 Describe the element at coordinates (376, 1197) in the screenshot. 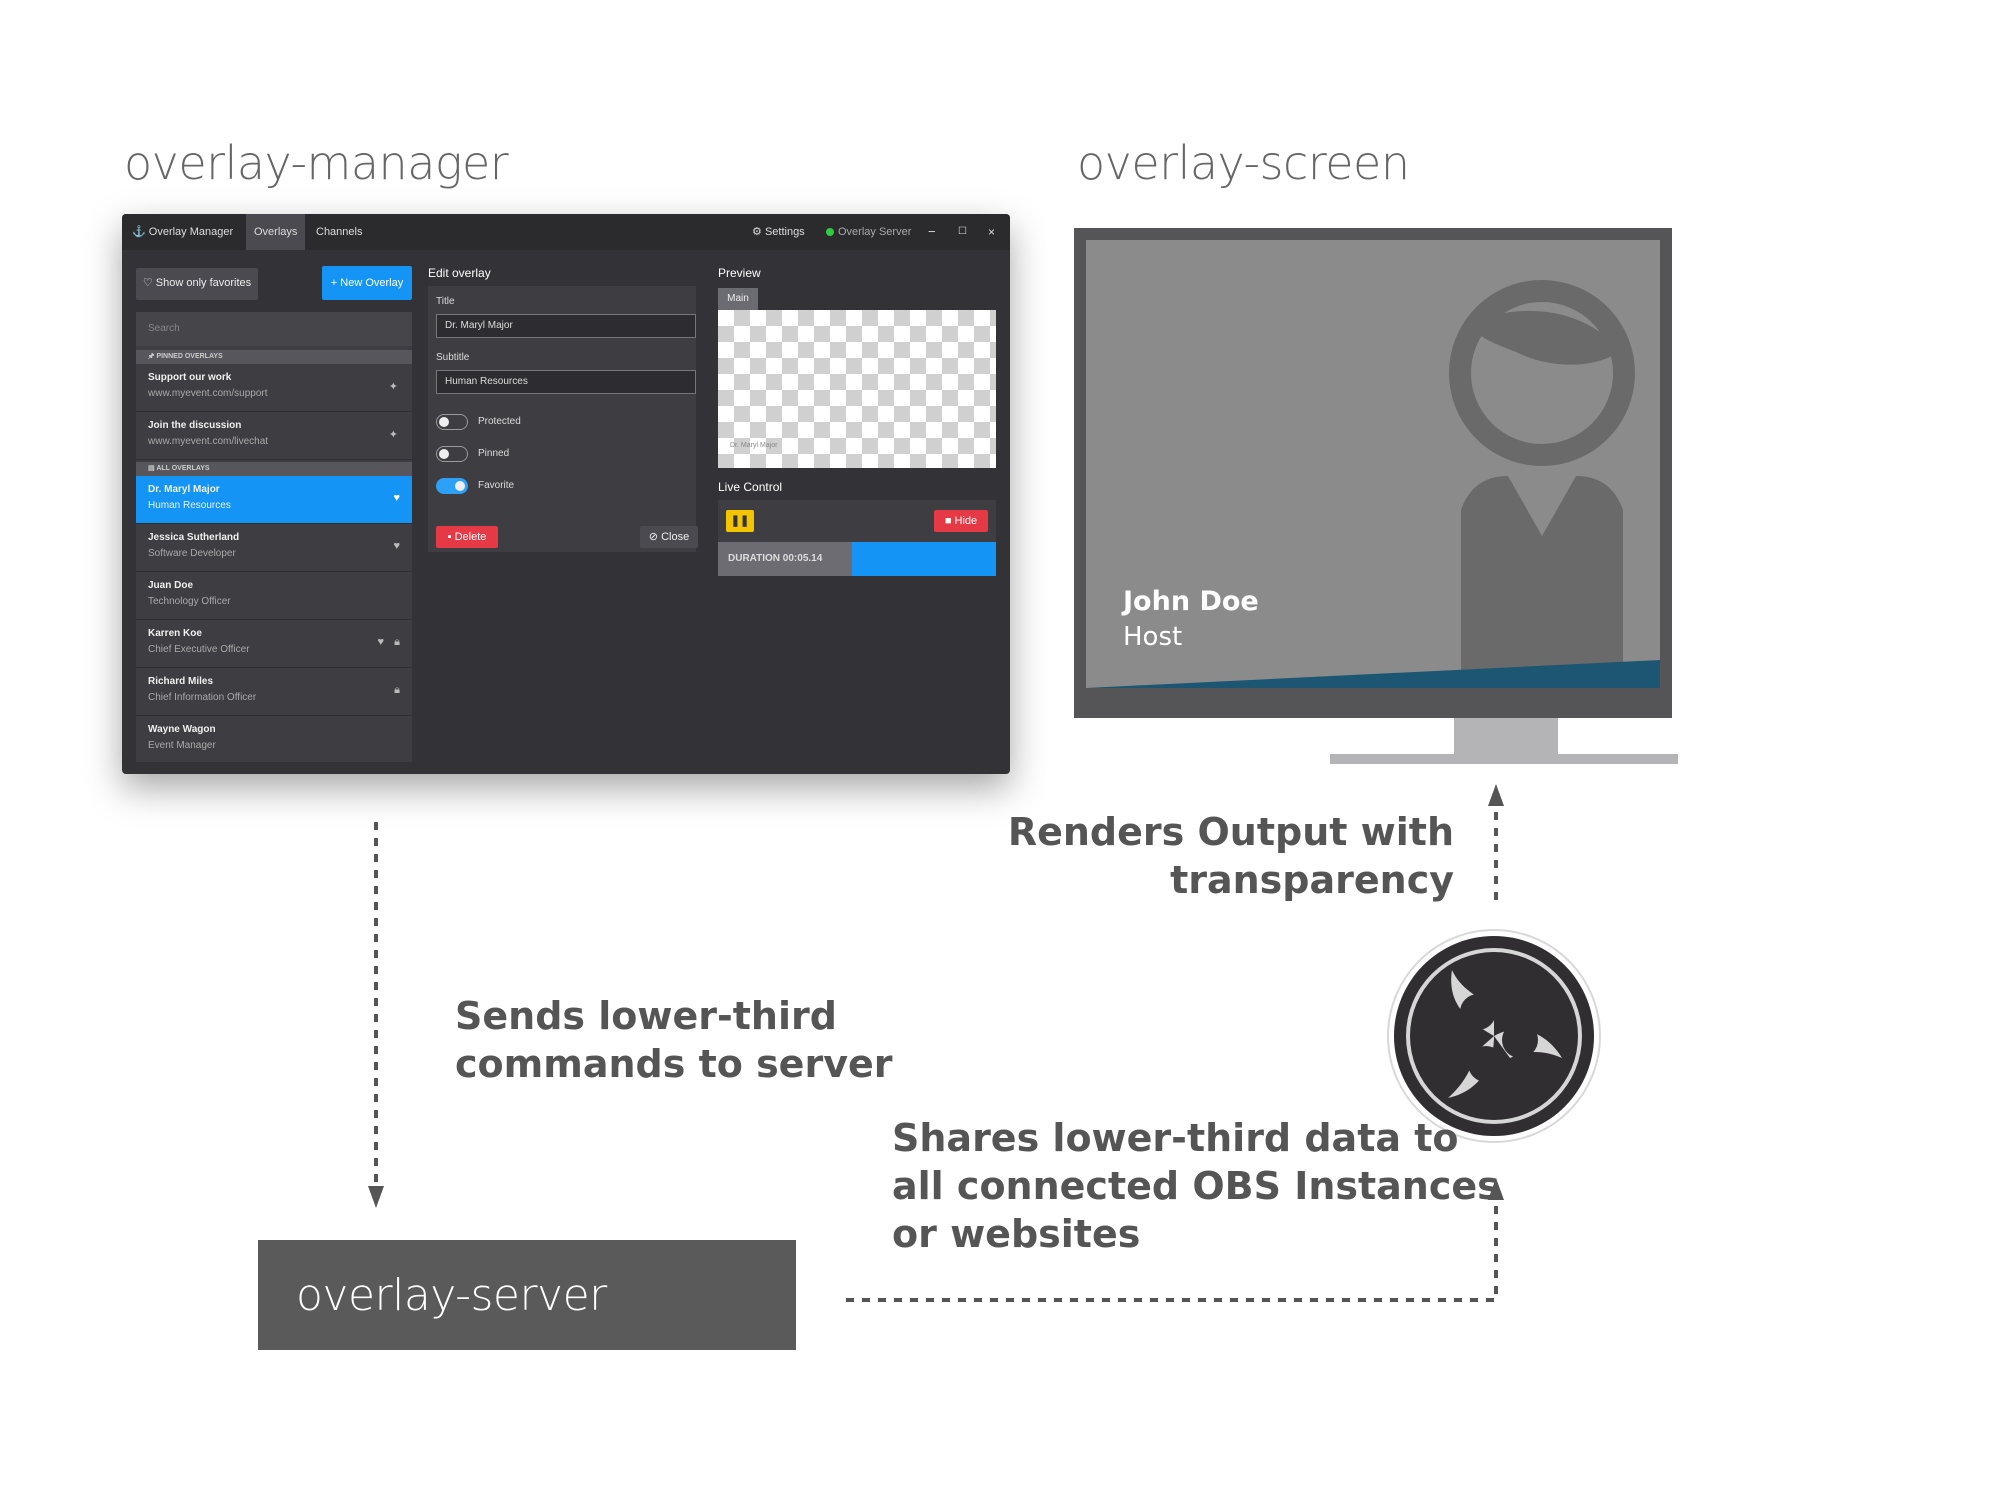

I see `sends-arrow-head` at that location.